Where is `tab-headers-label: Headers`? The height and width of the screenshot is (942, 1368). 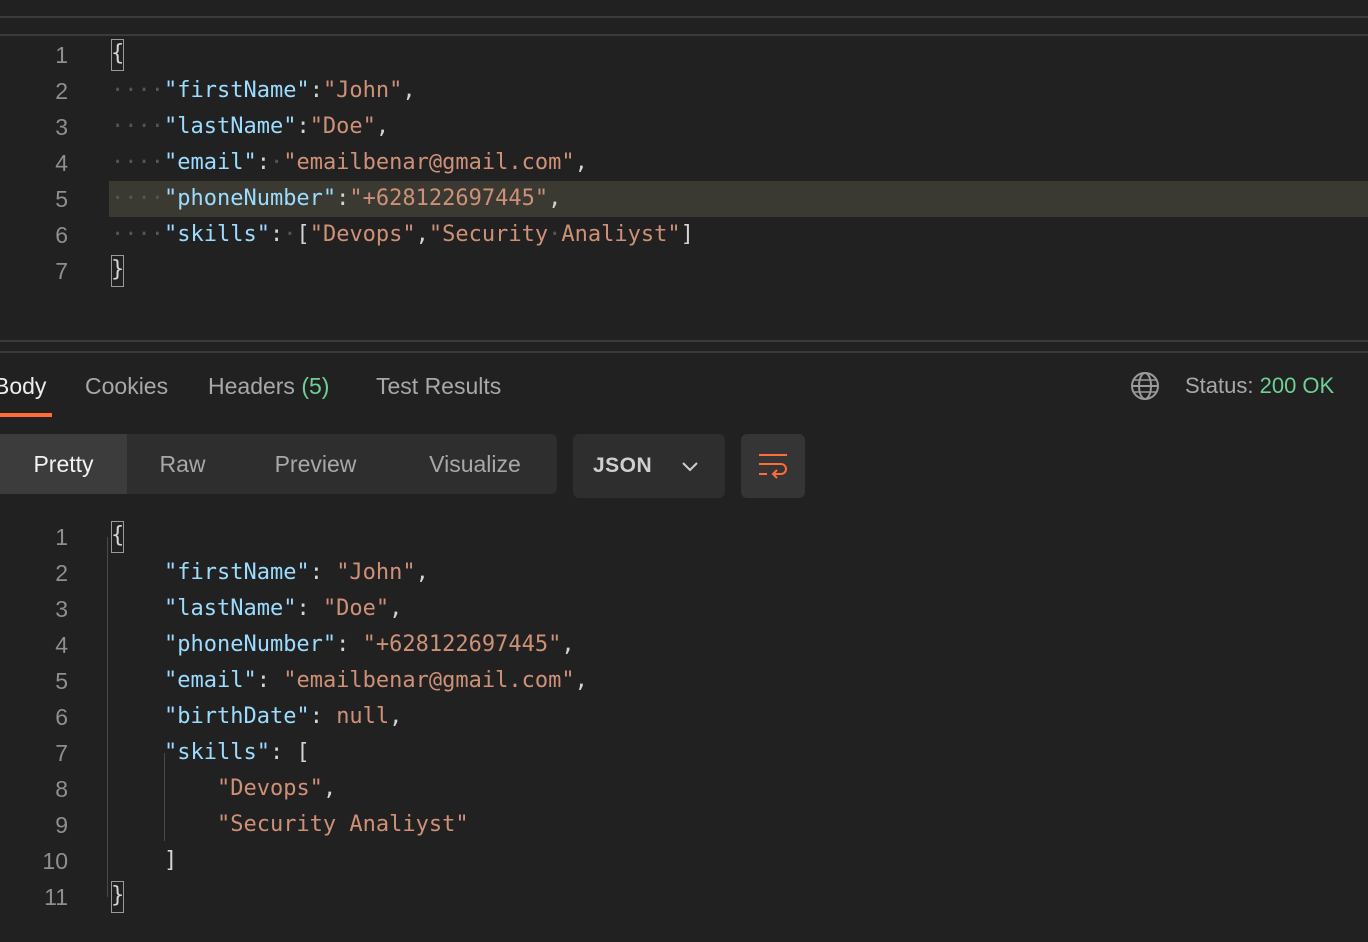 tab-headers-label: Headers is located at coordinates (251, 386).